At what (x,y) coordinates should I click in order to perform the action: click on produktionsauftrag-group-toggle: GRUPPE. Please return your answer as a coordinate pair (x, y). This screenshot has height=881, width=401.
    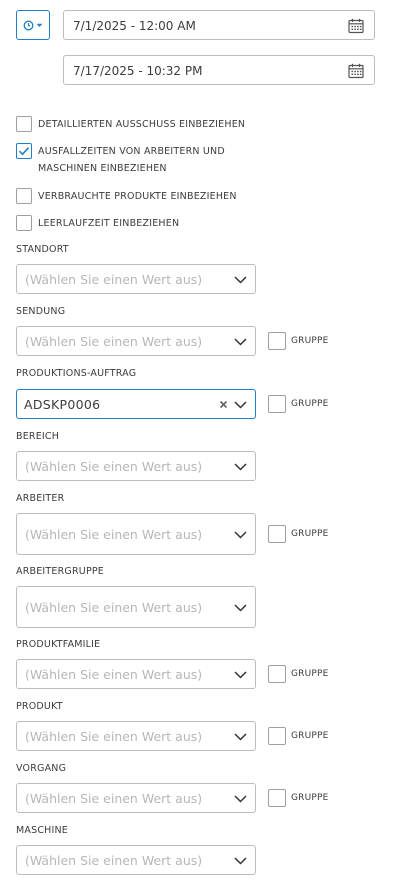
    Looking at the image, I should click on (298, 404).